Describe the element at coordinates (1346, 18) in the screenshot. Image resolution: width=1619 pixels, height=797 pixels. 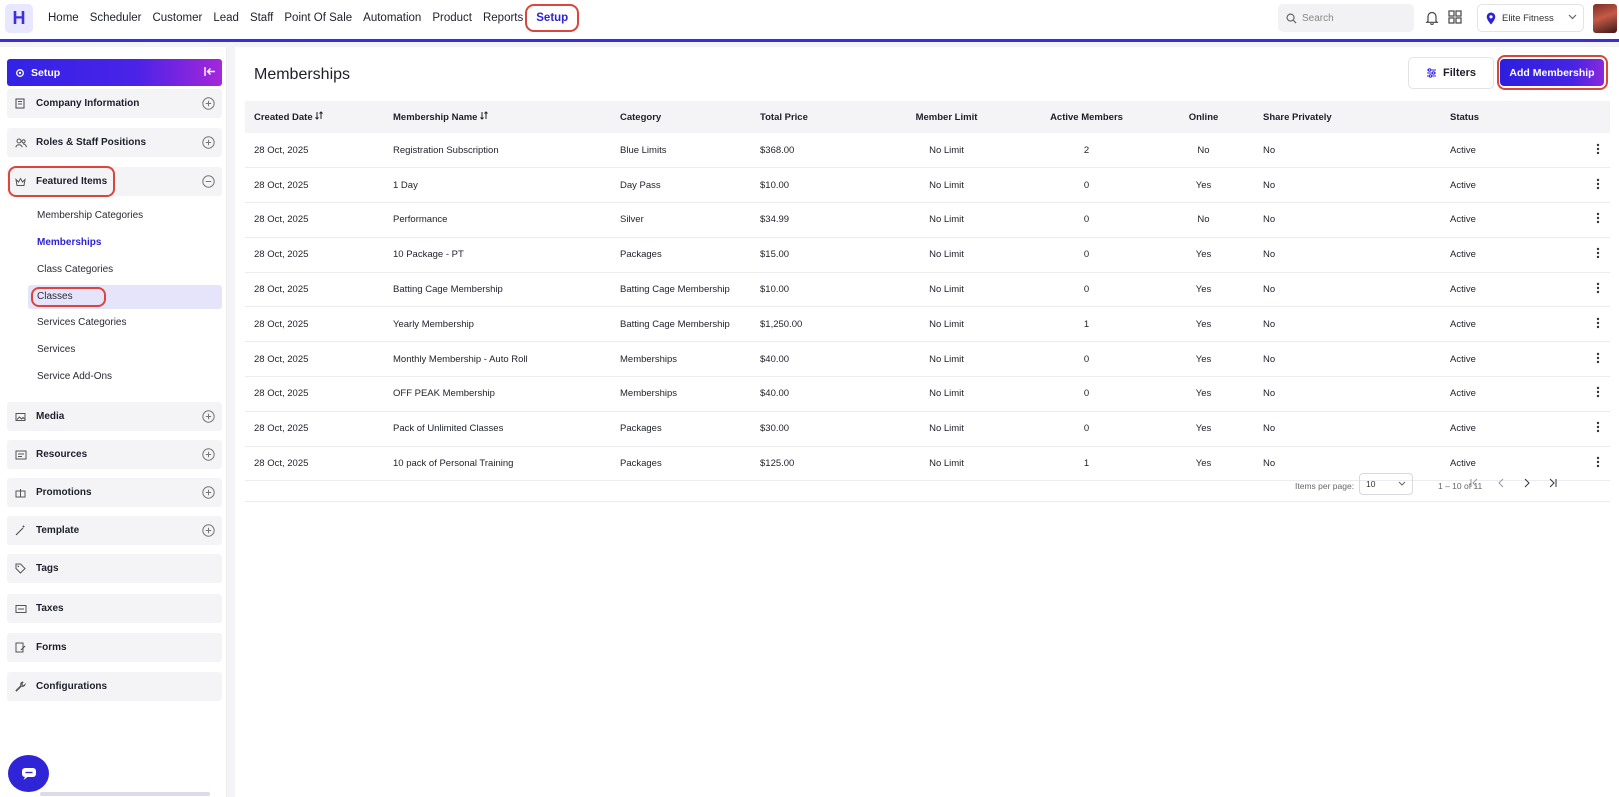
I see `search-input: Search` at that location.